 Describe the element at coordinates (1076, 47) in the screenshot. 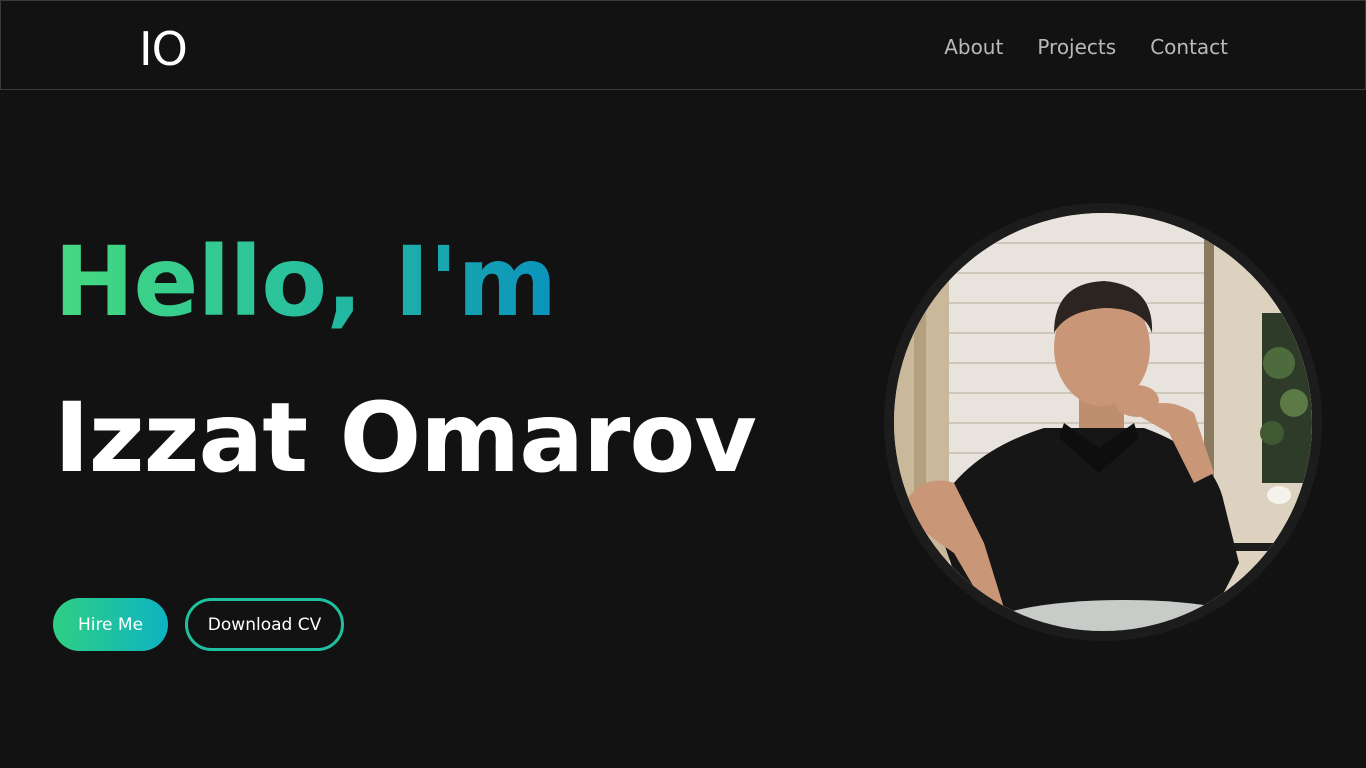

I see `nav-link-projects: Projects` at that location.